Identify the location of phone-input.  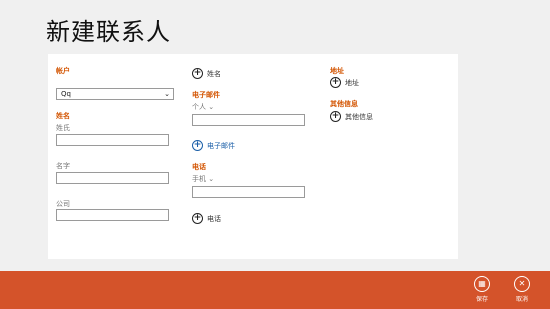
(248, 192).